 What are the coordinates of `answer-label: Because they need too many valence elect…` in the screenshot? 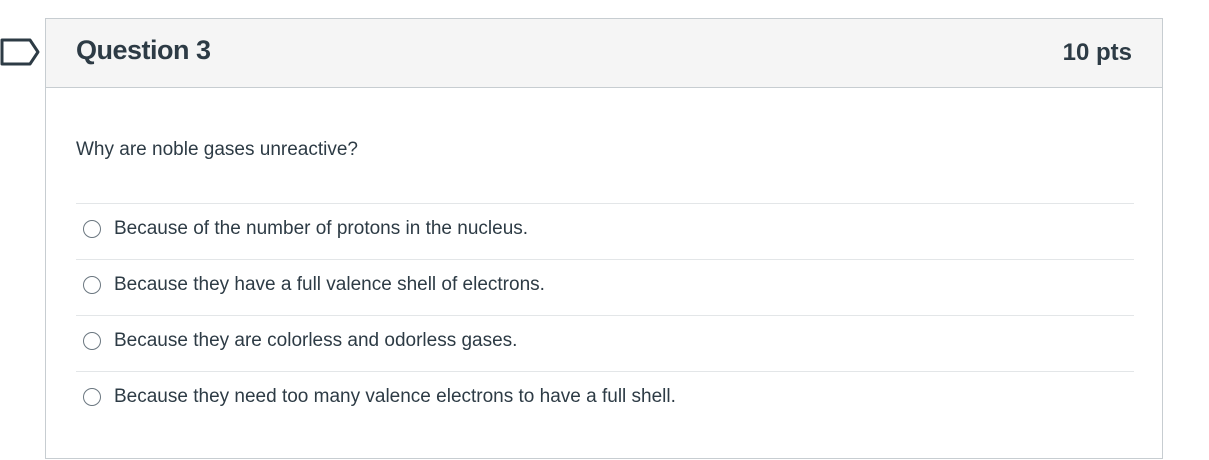 It's located at (395, 397).